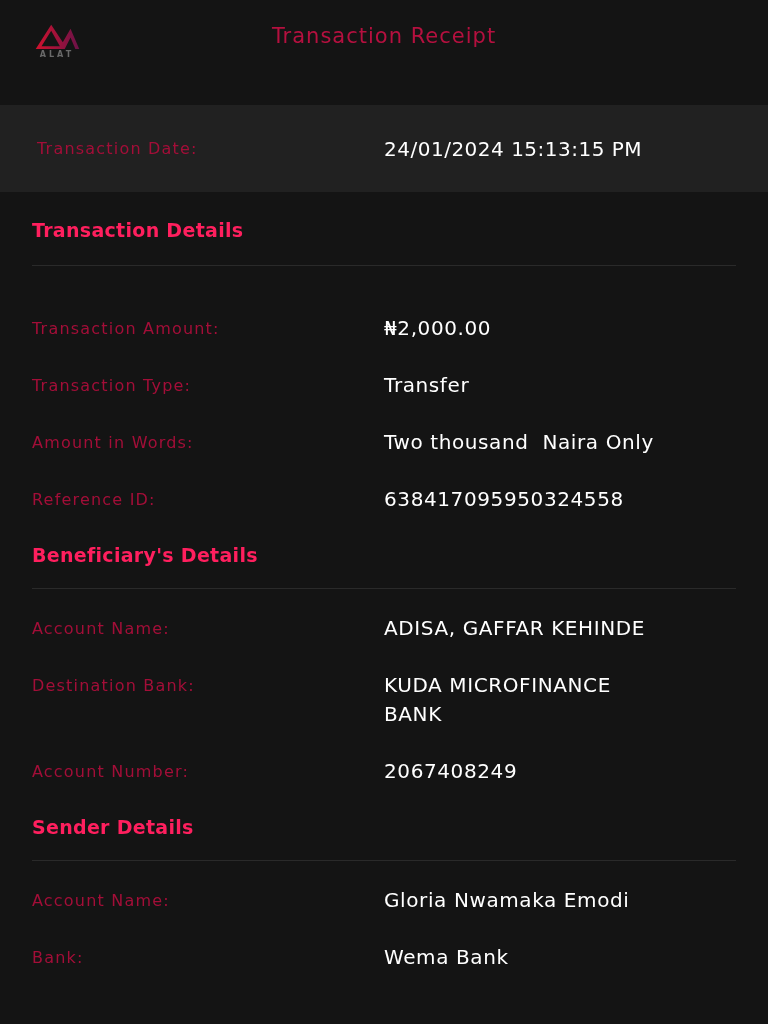 Image resolution: width=768 pixels, height=1024 pixels. What do you see at coordinates (438, 328) in the screenshot?
I see `field-value: ₦2,000.00` at bounding box center [438, 328].